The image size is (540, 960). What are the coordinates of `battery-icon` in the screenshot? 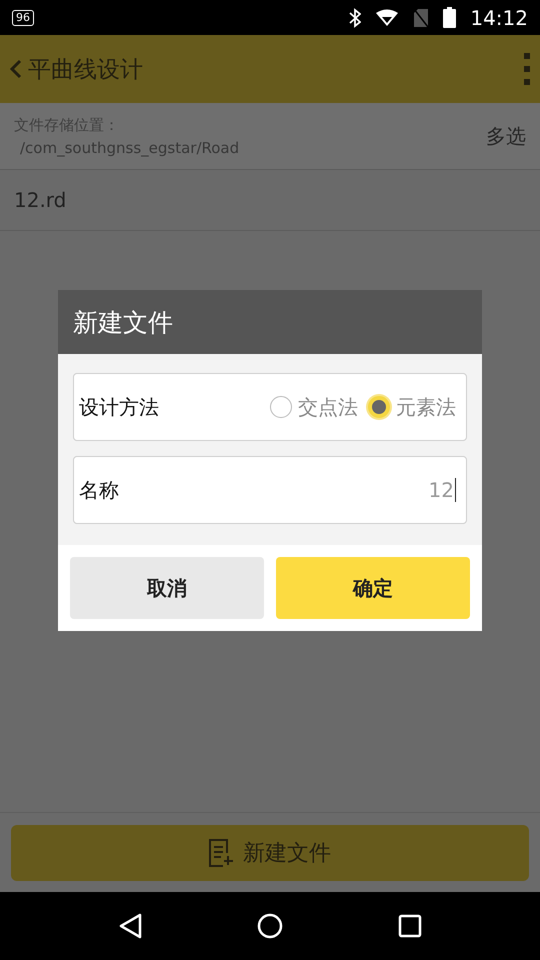 It's located at (449, 17).